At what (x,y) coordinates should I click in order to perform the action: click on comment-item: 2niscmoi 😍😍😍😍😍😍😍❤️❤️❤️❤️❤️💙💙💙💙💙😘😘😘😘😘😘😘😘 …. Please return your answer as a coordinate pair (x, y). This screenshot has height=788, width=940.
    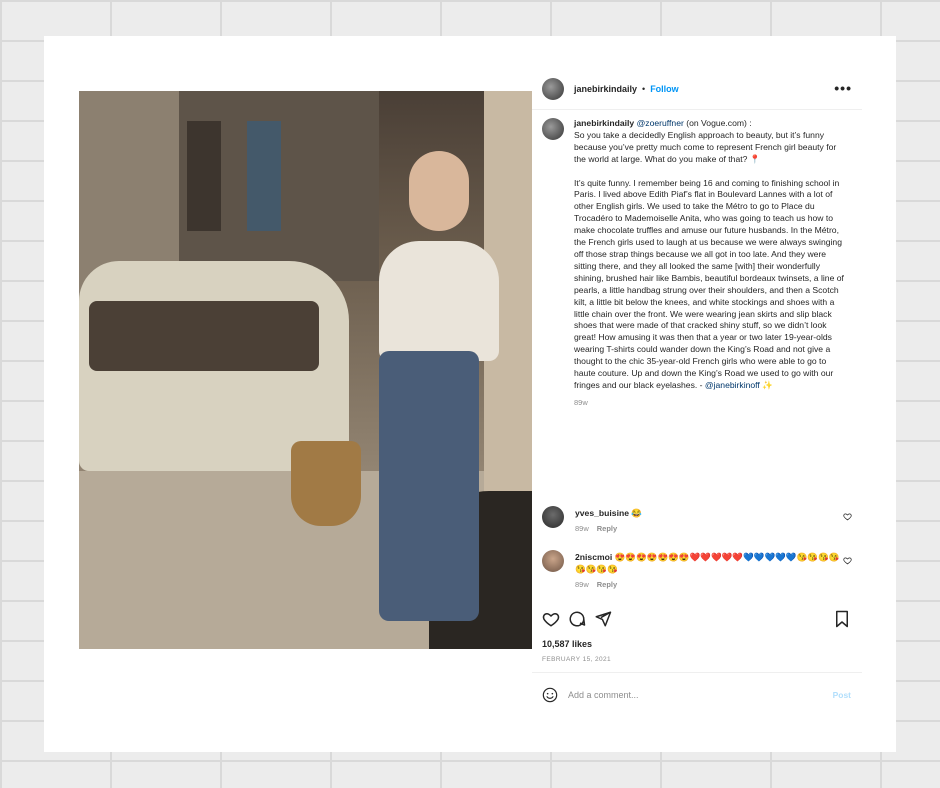
    Looking at the image, I should click on (697, 569).